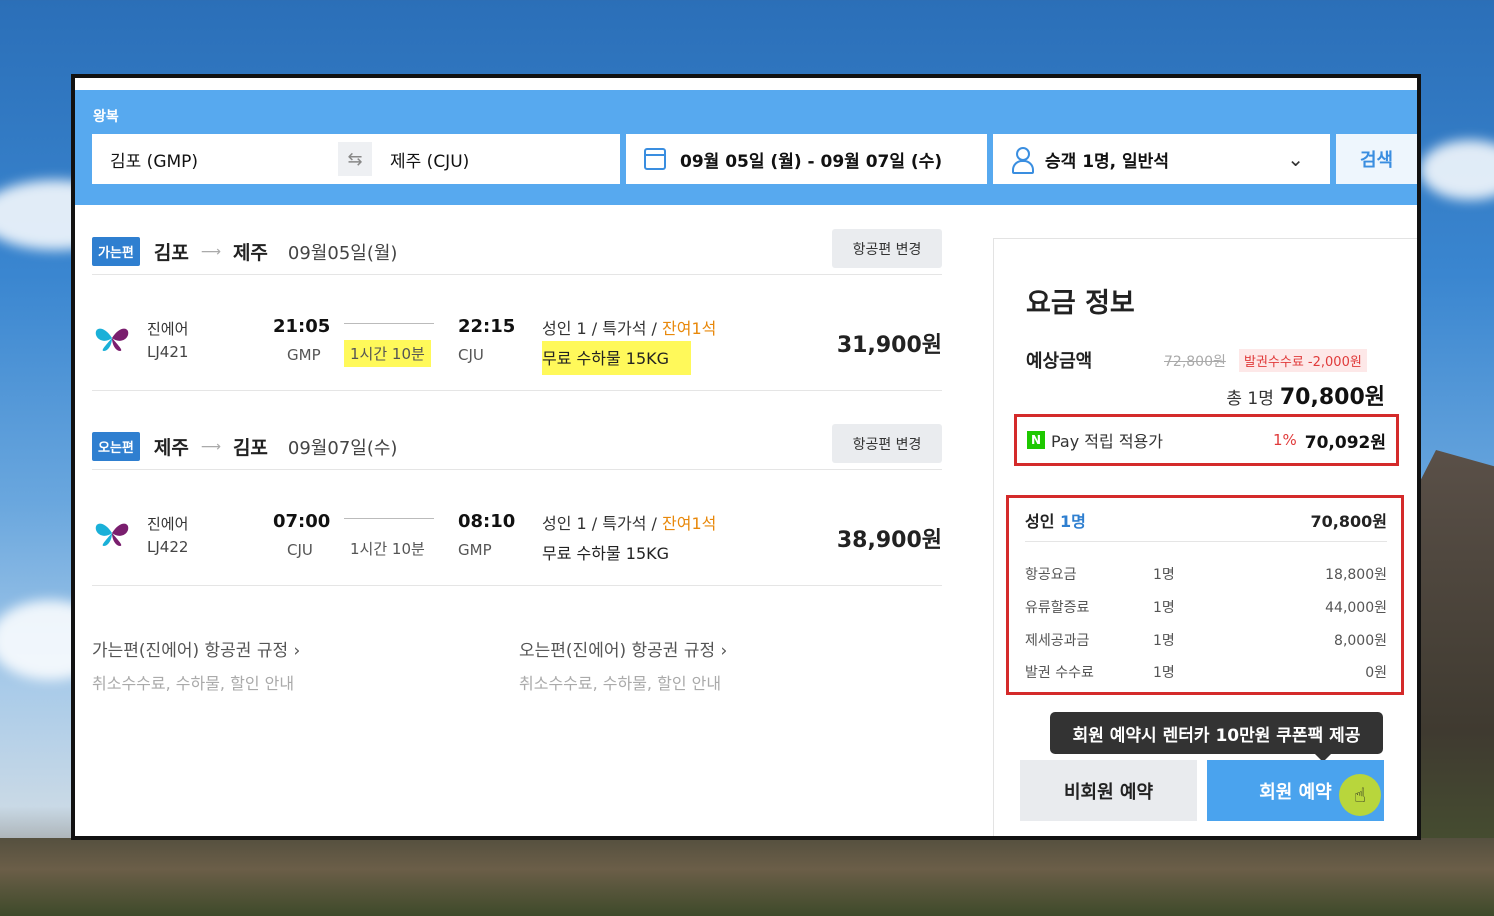 The width and height of the screenshot is (1494, 916). I want to click on npay-percent: 1%, so click(1284, 440).